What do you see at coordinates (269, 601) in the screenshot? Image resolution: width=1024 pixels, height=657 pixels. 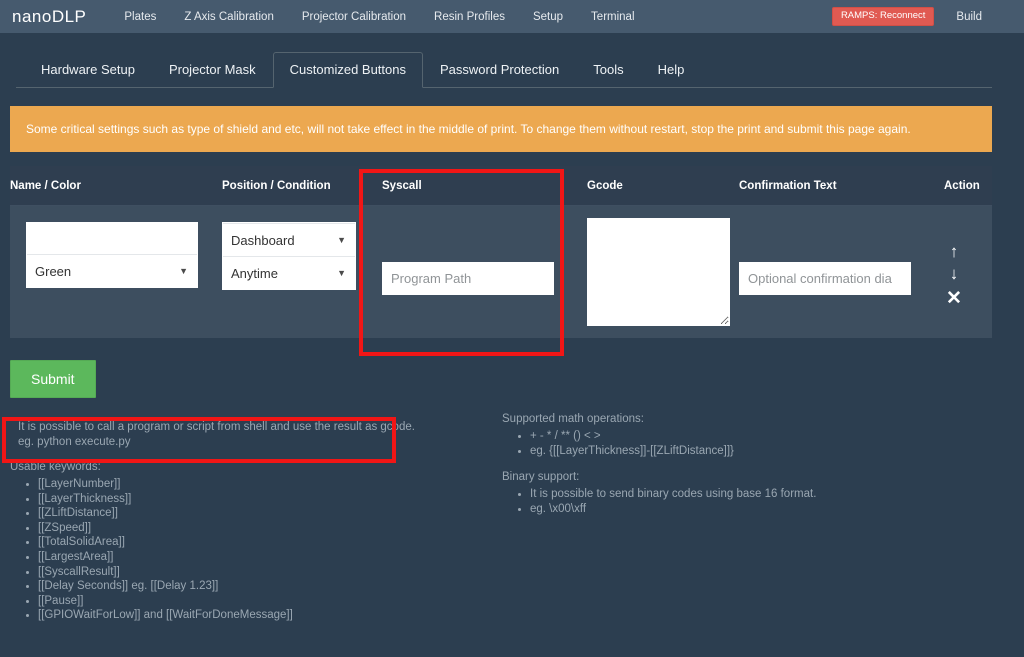 I see `list-item: [[Pause]]` at bounding box center [269, 601].